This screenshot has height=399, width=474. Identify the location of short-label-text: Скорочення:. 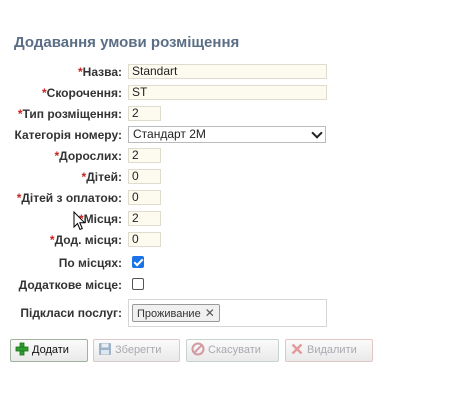
(84, 93).